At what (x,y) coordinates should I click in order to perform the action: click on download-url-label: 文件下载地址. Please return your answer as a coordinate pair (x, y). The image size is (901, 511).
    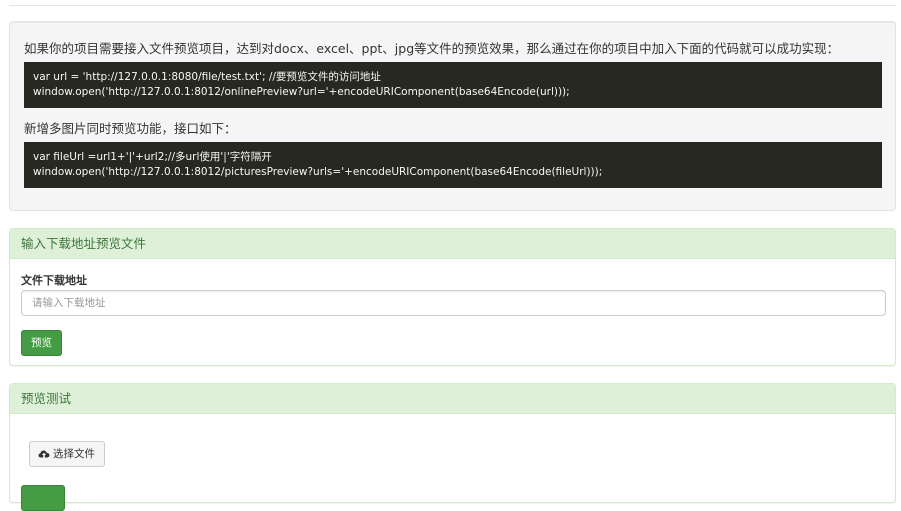
    Looking at the image, I should click on (54, 280).